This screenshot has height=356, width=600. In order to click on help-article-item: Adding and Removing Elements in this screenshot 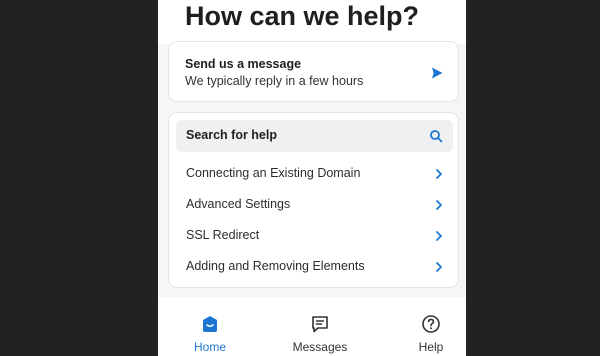, I will do `click(313, 267)`.